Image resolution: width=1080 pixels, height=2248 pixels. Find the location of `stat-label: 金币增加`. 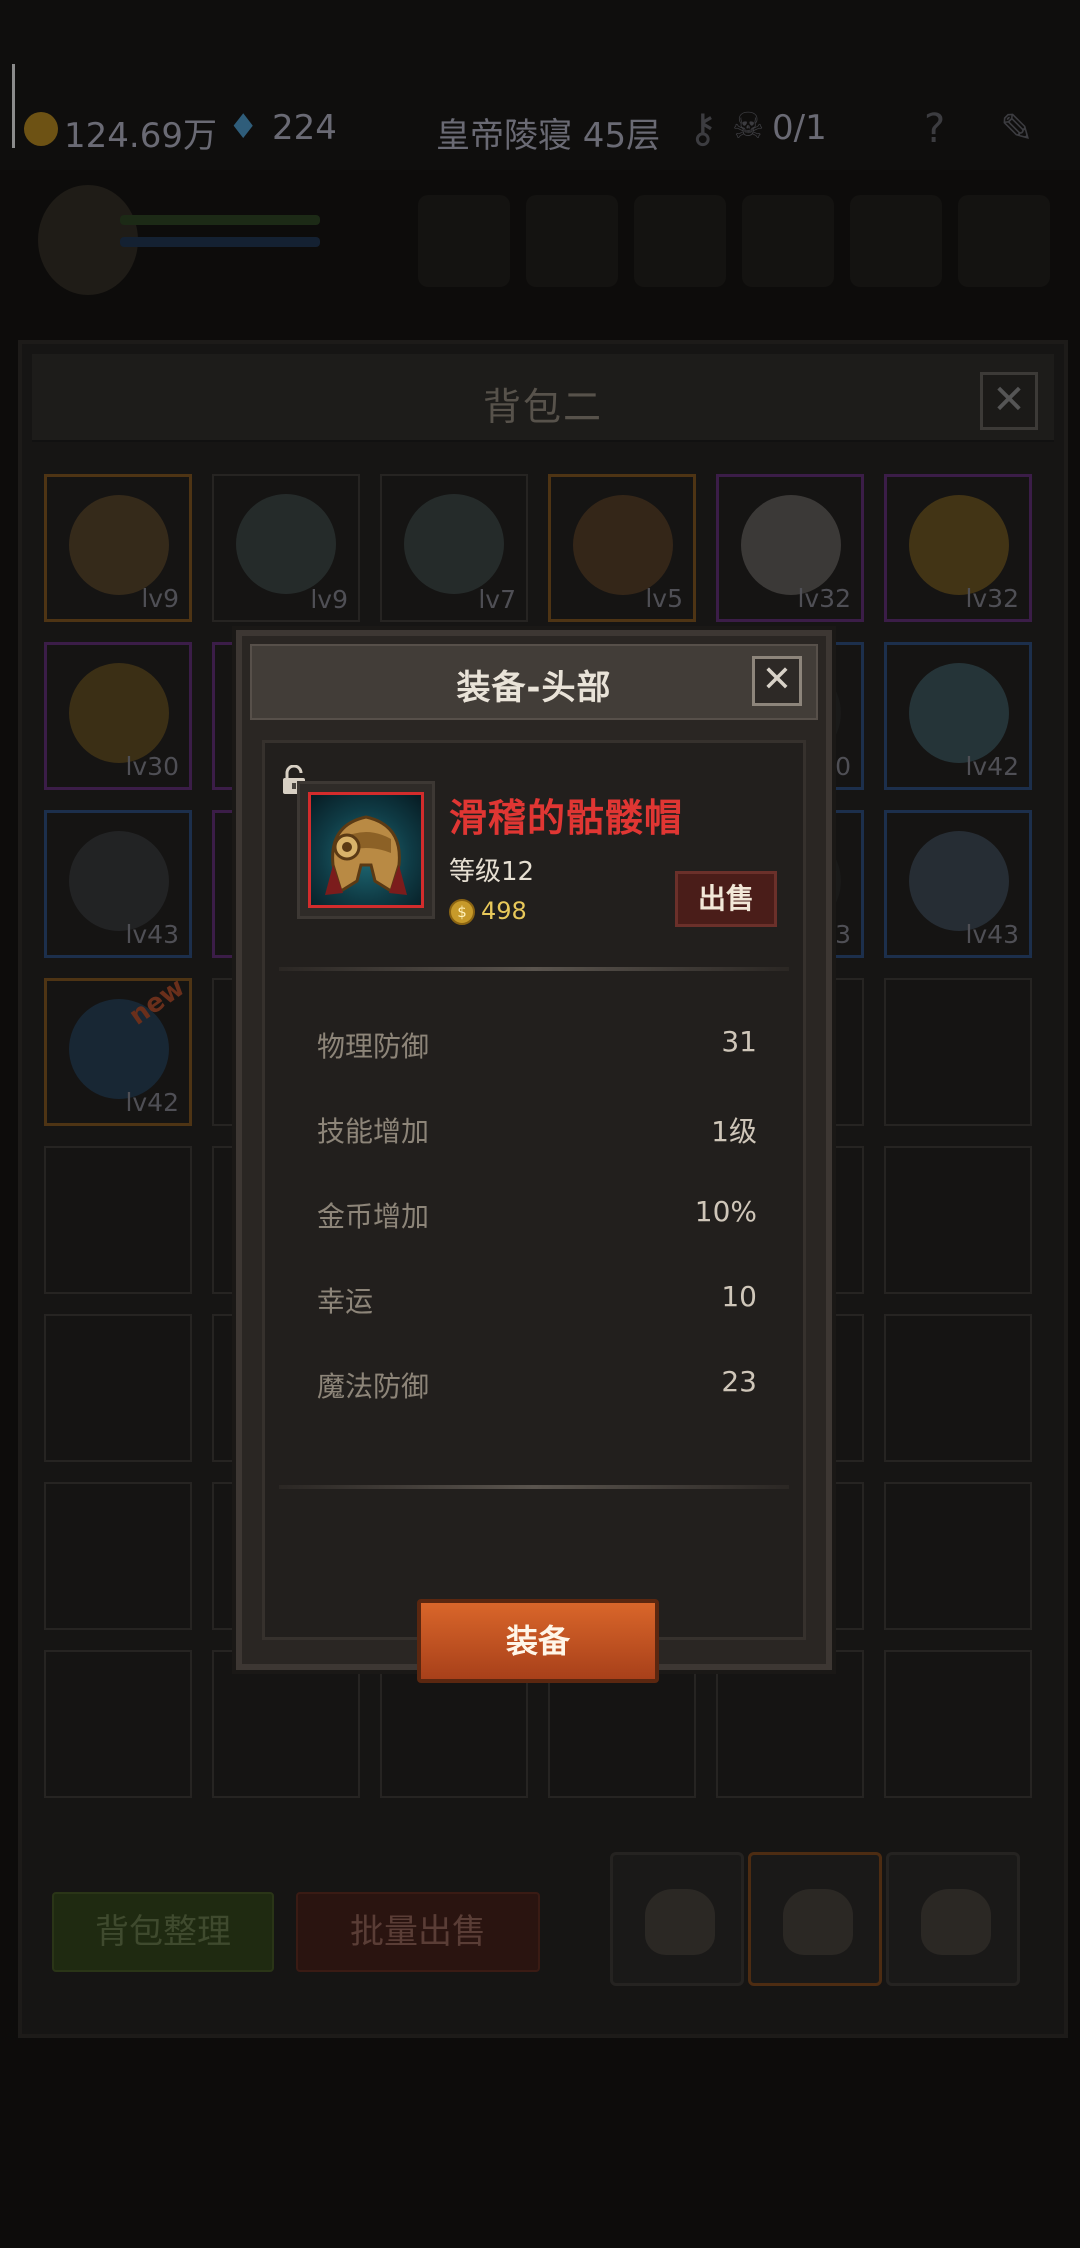

stat-label: 金币增加 is located at coordinates (373, 1216).